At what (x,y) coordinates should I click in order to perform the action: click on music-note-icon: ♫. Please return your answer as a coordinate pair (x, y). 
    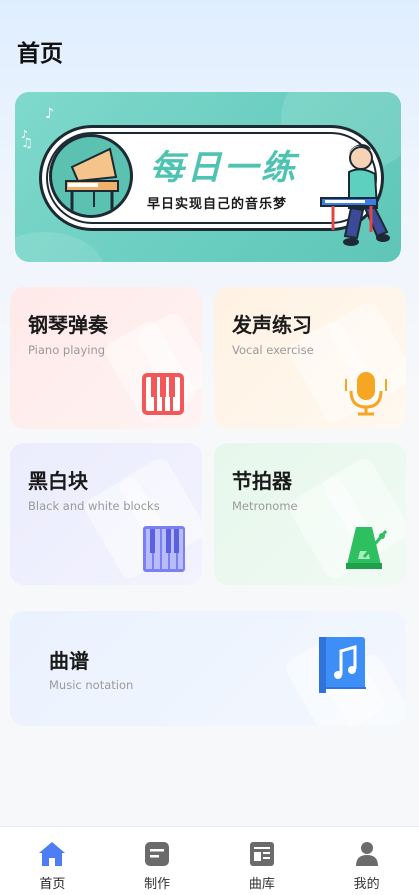
    Looking at the image, I should click on (27, 143).